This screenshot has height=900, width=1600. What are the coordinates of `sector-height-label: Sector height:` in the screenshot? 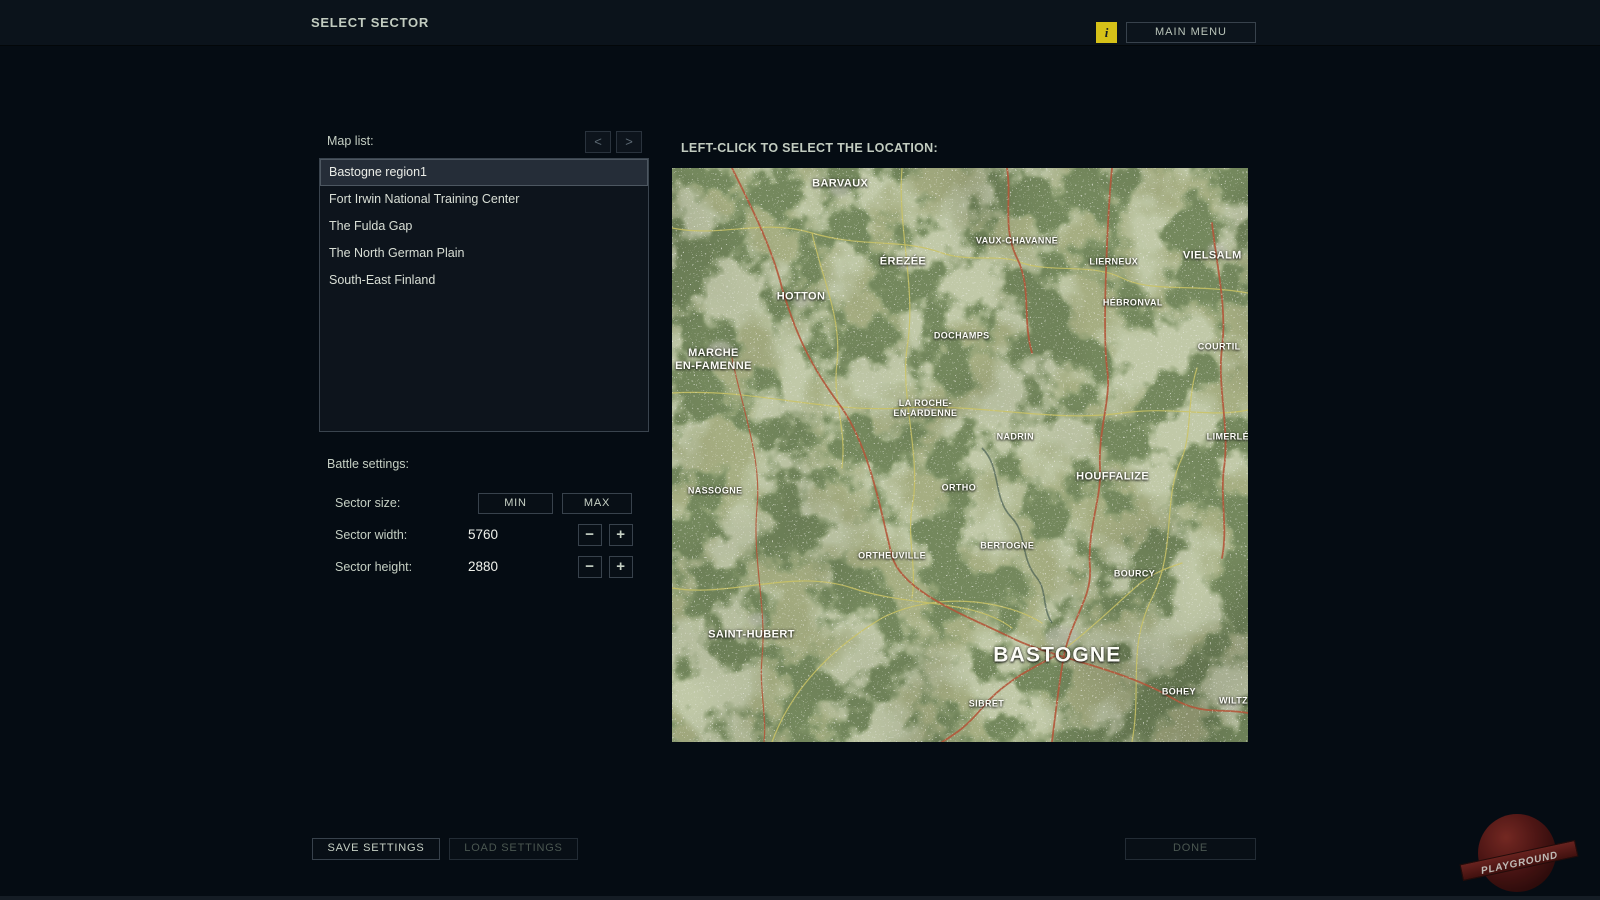 It's located at (374, 567).